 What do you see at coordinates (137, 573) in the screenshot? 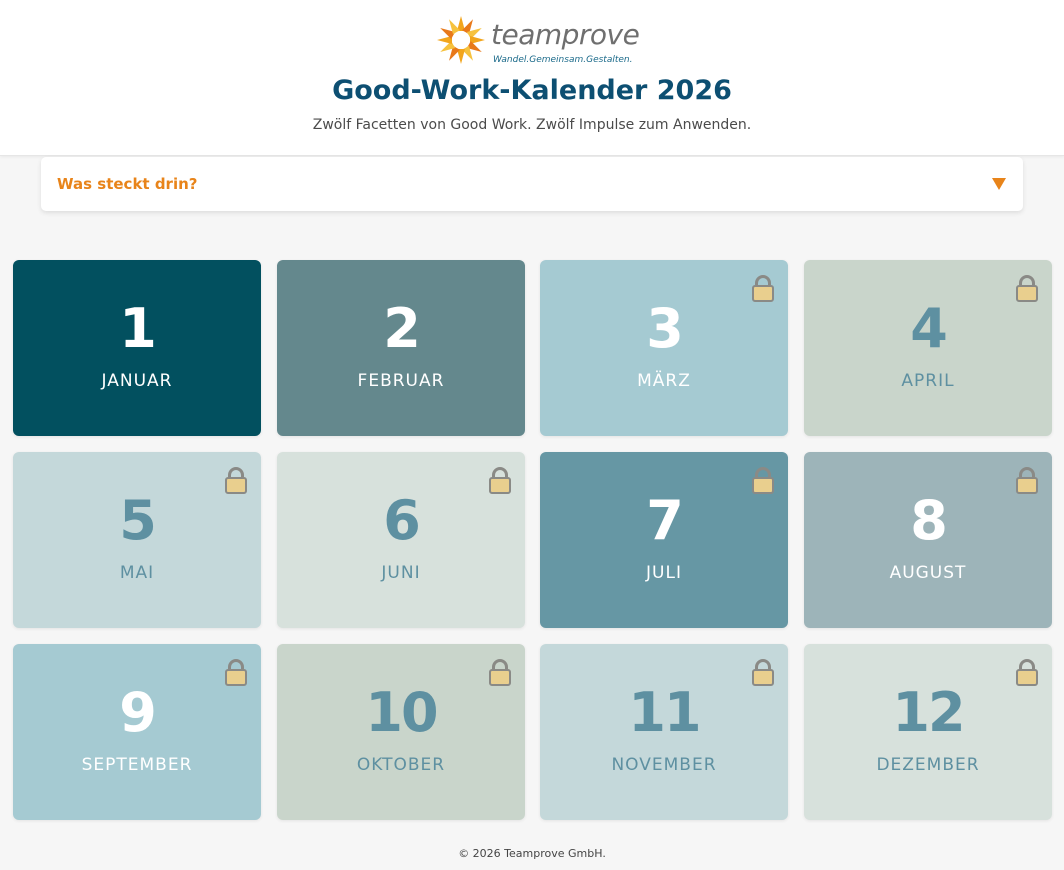
I see `month-name: MAI` at bounding box center [137, 573].